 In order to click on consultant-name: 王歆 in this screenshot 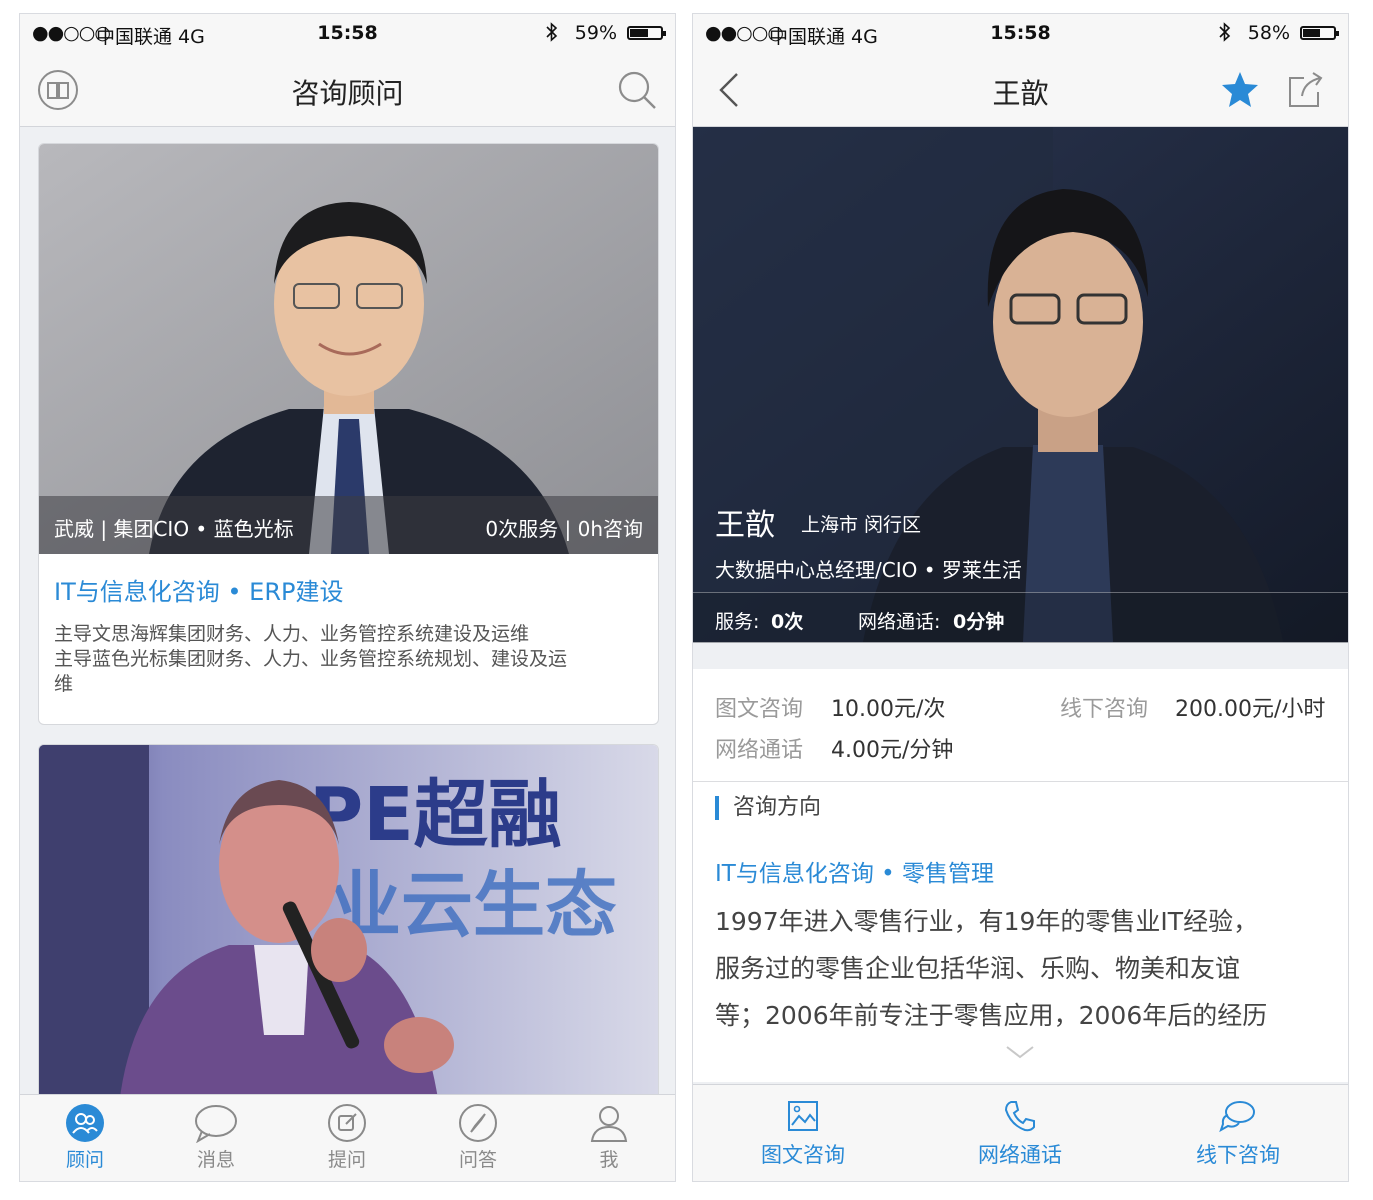, I will do `click(745, 525)`.